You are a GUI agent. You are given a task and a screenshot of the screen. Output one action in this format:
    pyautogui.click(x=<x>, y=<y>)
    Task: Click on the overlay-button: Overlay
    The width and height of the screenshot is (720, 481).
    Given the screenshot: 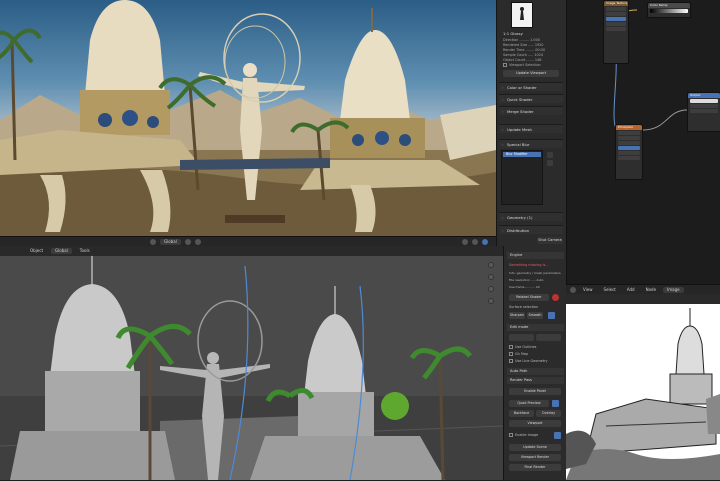 What is the action you would take?
    pyautogui.click(x=548, y=413)
    